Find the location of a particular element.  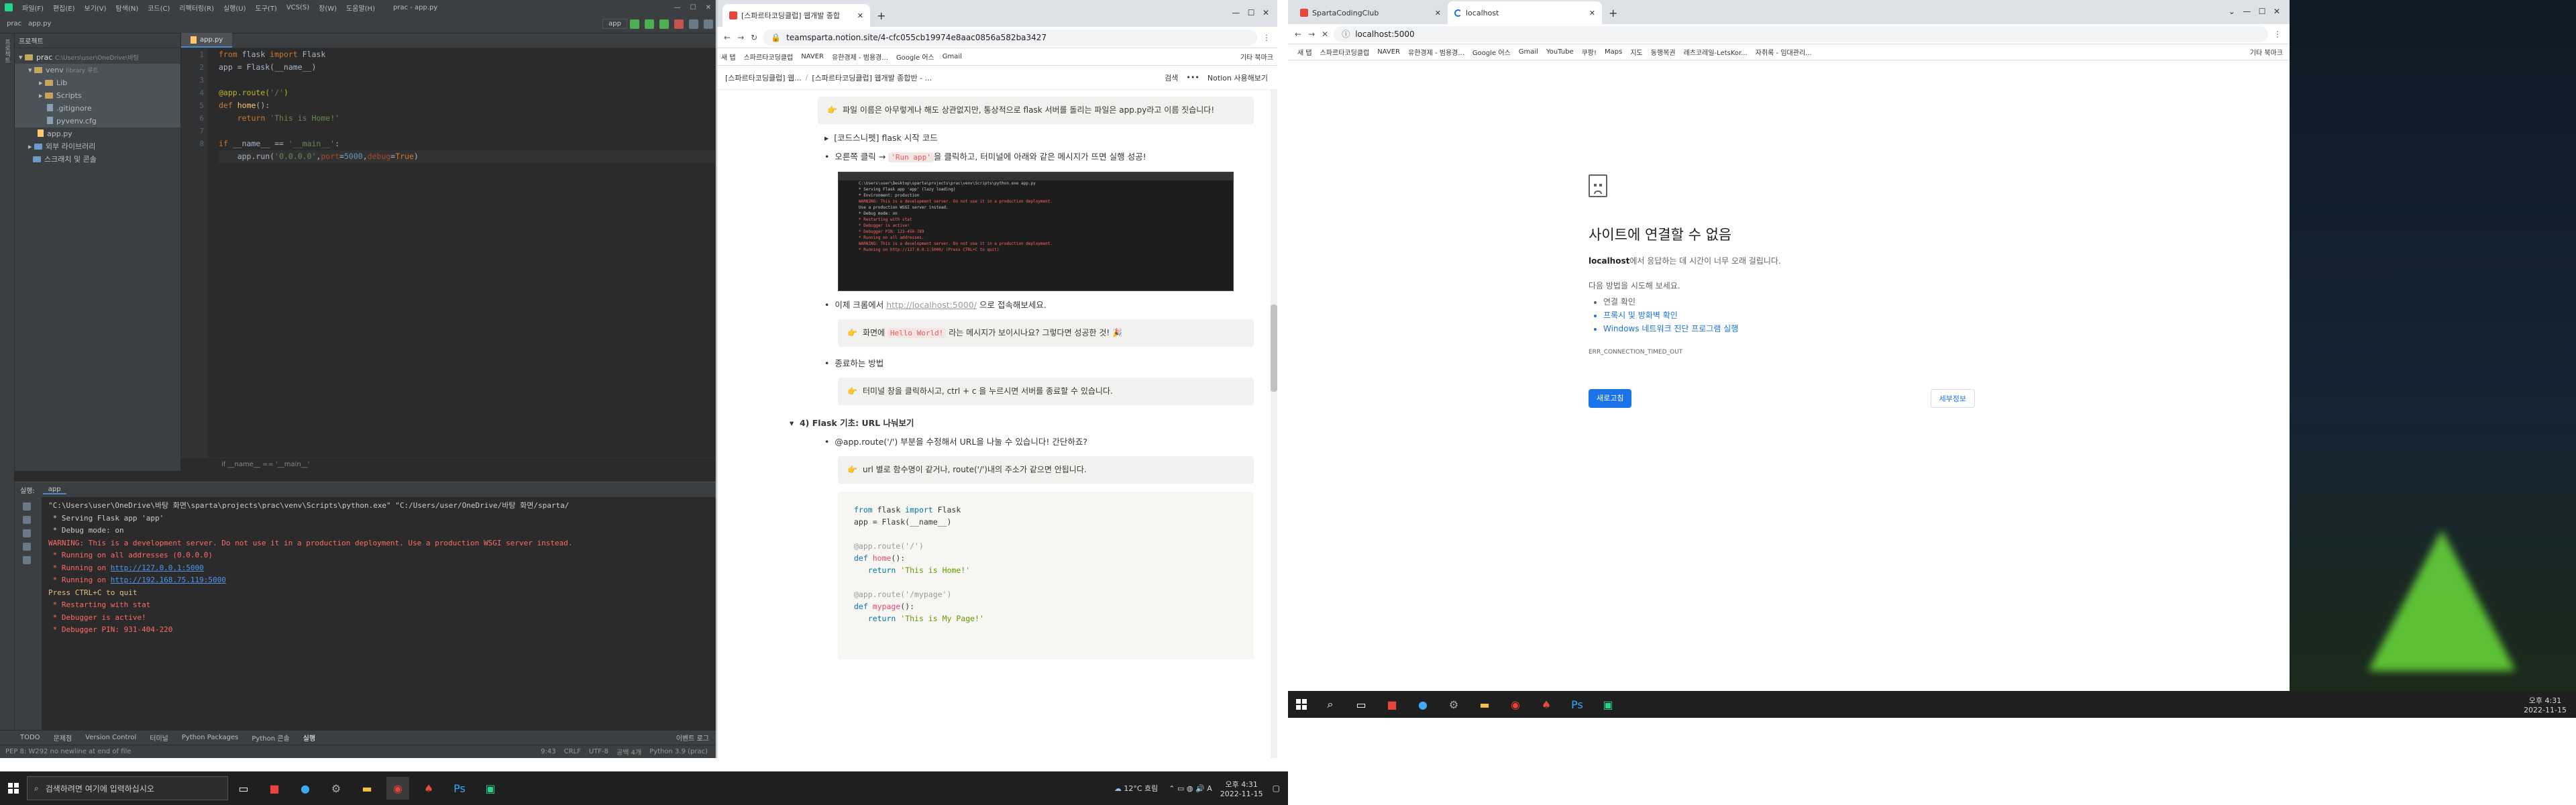

menu-code: 코드(C) is located at coordinates (159, 8).